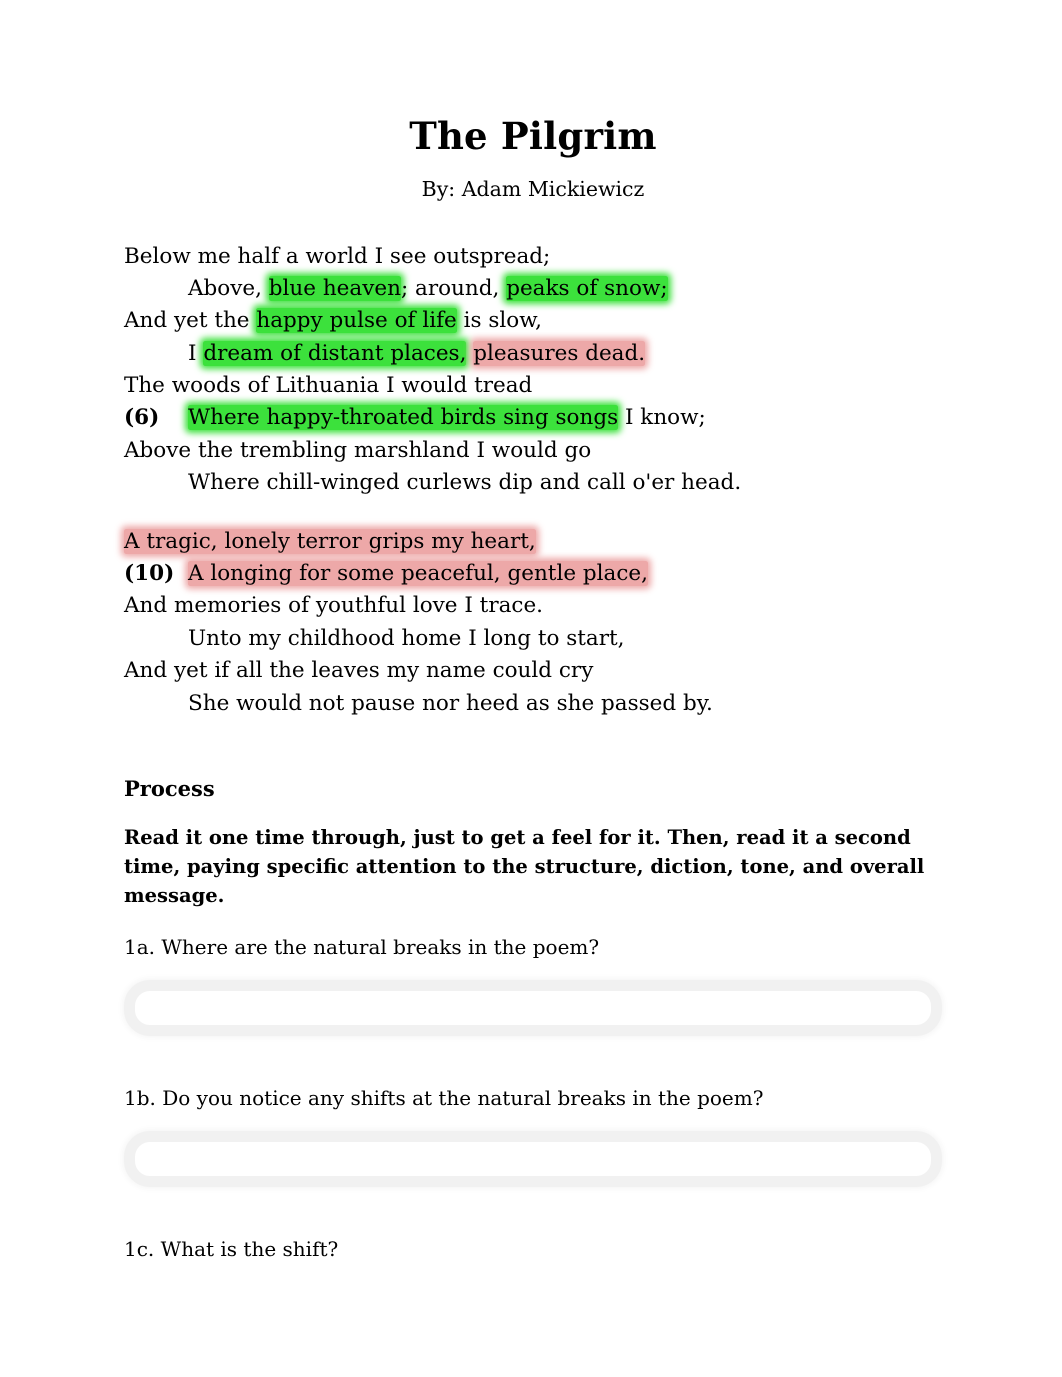  What do you see at coordinates (169, 788) in the screenshot?
I see `process-heading: Process` at bounding box center [169, 788].